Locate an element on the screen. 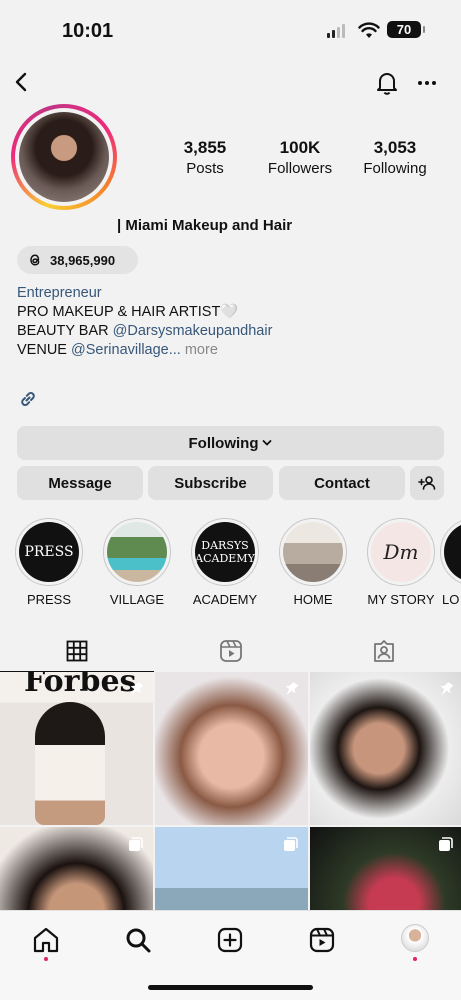 Image resolution: width=461 pixels, height=1000 pixels. grid-icon is located at coordinates (77, 650).